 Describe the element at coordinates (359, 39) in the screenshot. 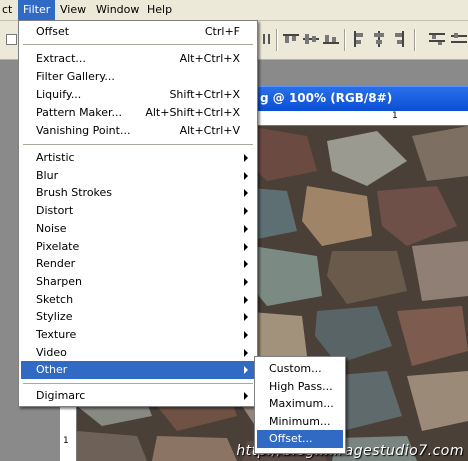

I see `align-left-icon` at that location.